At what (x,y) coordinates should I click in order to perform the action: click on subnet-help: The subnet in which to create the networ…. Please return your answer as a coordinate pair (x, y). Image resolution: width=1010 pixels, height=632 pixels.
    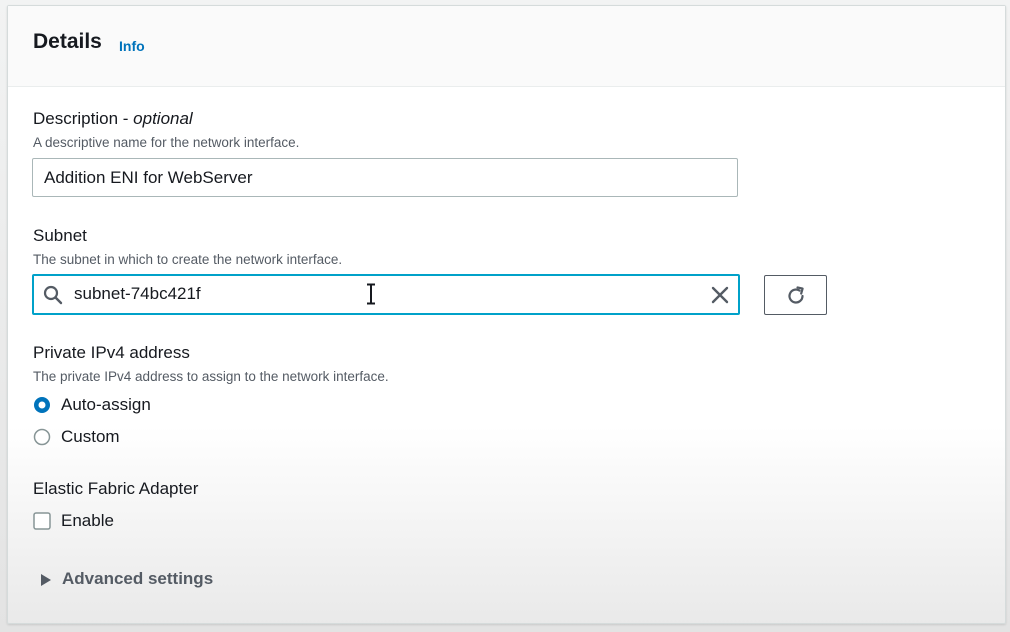
    Looking at the image, I should click on (188, 259).